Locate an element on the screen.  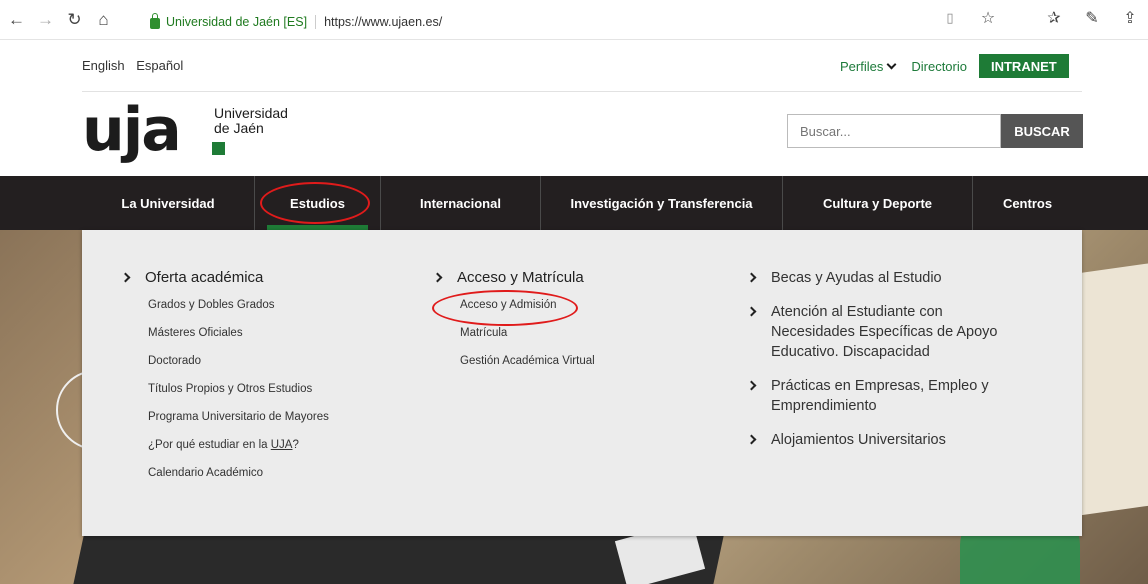
logo-subtitle: Universidad de Jaén is located at coordinates (251, 121).